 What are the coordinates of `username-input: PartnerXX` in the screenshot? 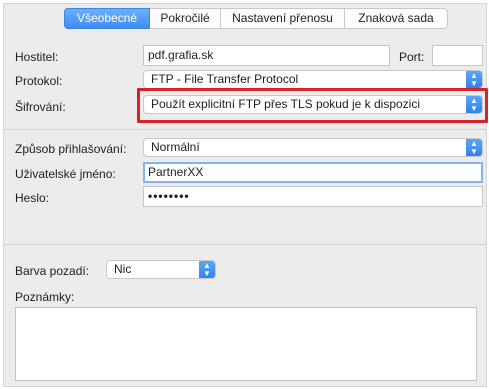 It's located at (313, 172).